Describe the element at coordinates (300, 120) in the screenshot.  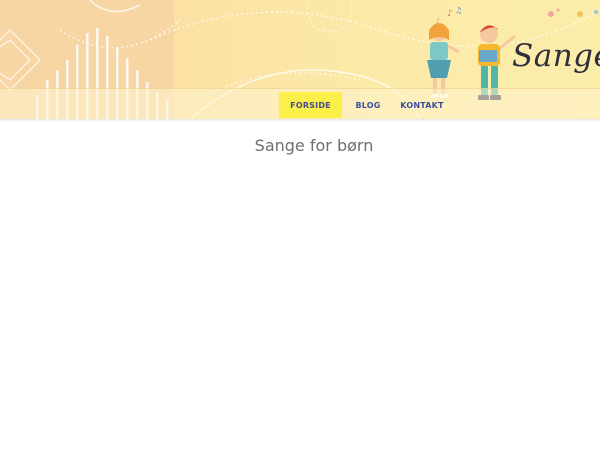
I see `header-shadow` at that location.